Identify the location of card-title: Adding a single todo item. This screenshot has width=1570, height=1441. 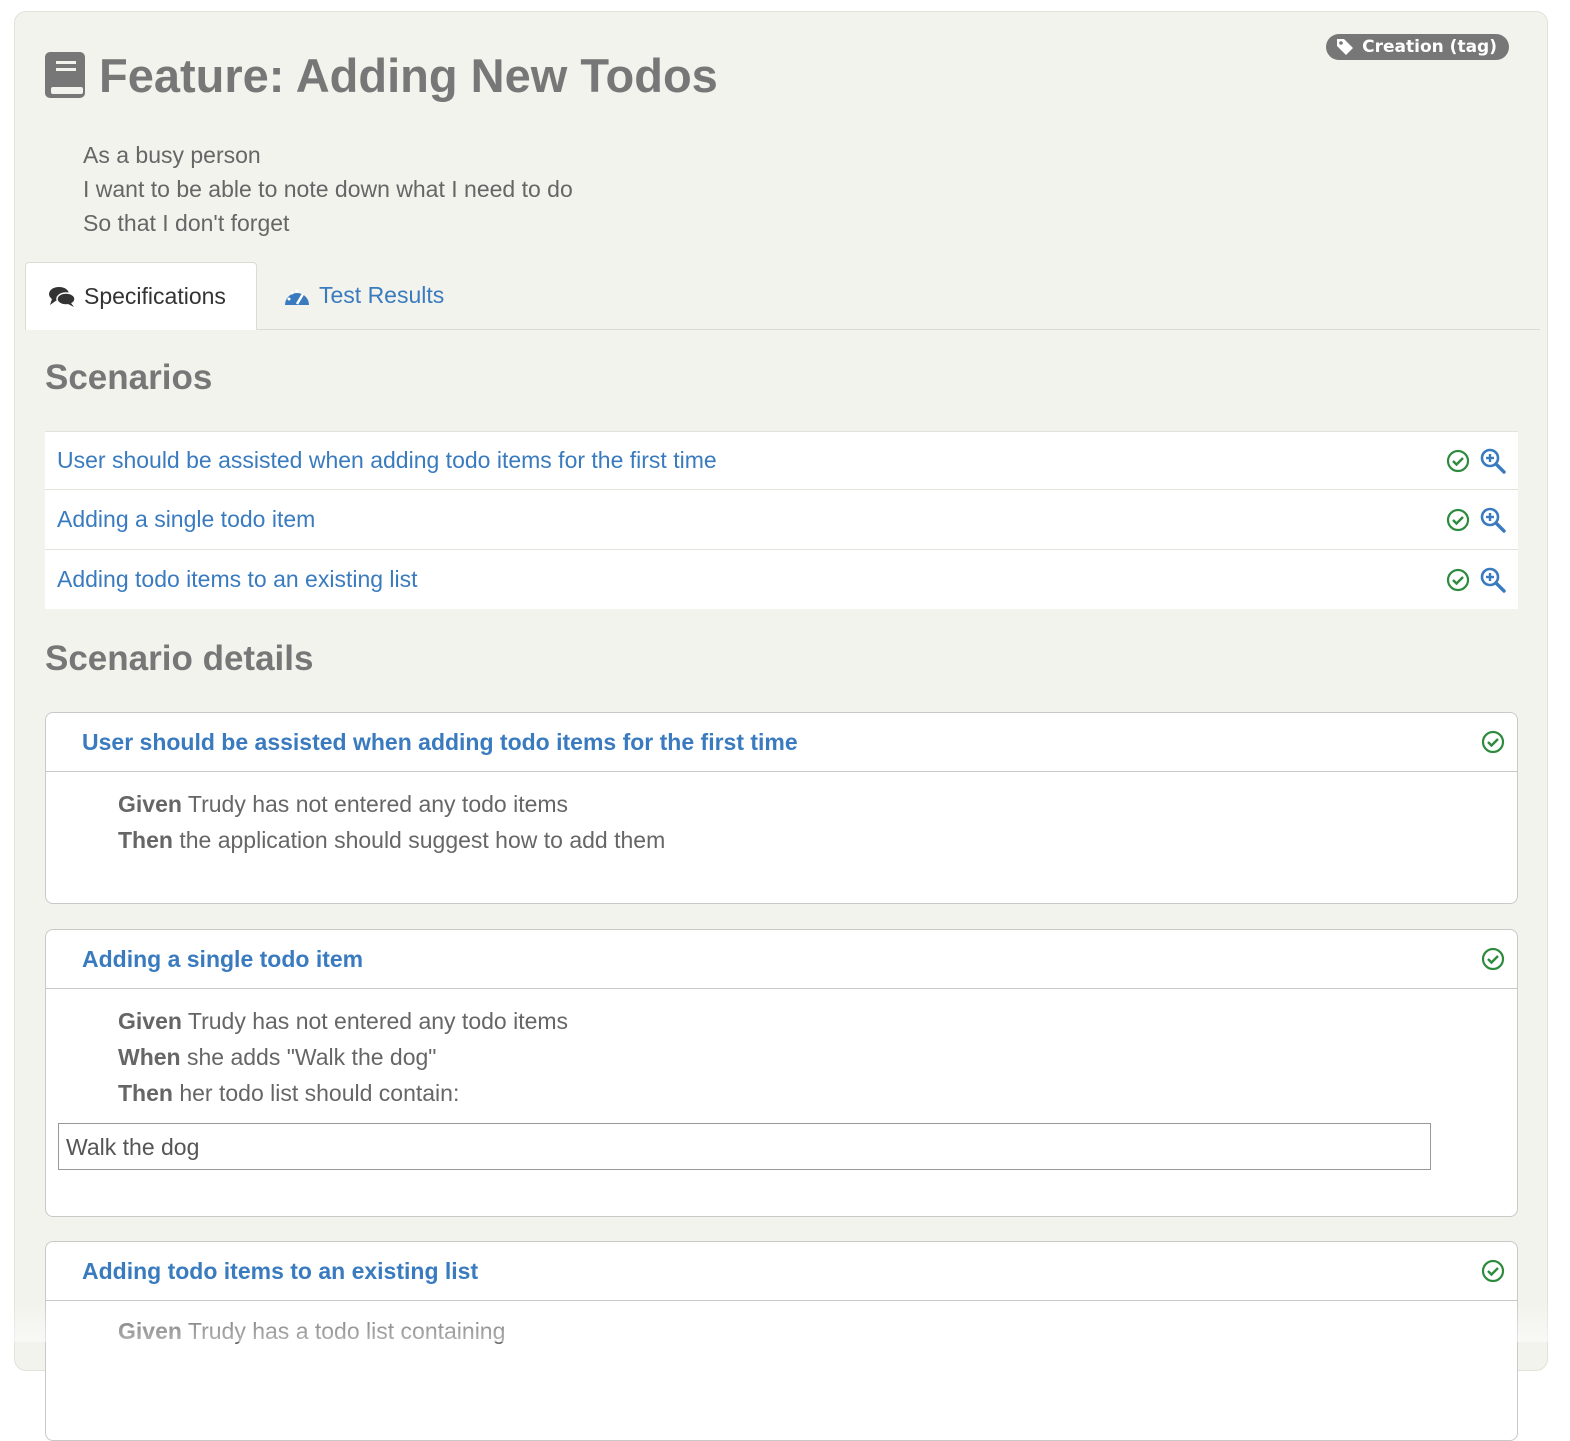
(222, 959).